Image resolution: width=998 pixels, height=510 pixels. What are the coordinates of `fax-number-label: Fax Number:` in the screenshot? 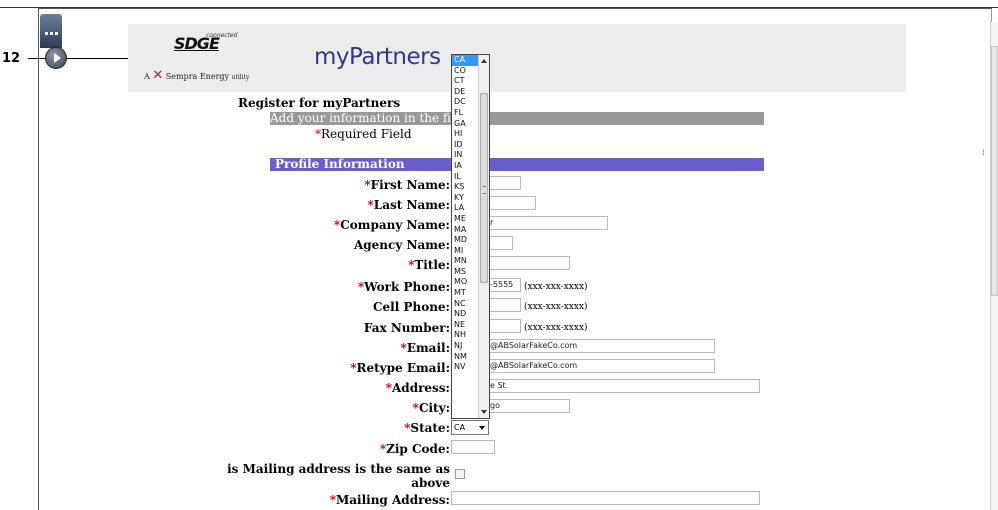 It's located at (406, 328).